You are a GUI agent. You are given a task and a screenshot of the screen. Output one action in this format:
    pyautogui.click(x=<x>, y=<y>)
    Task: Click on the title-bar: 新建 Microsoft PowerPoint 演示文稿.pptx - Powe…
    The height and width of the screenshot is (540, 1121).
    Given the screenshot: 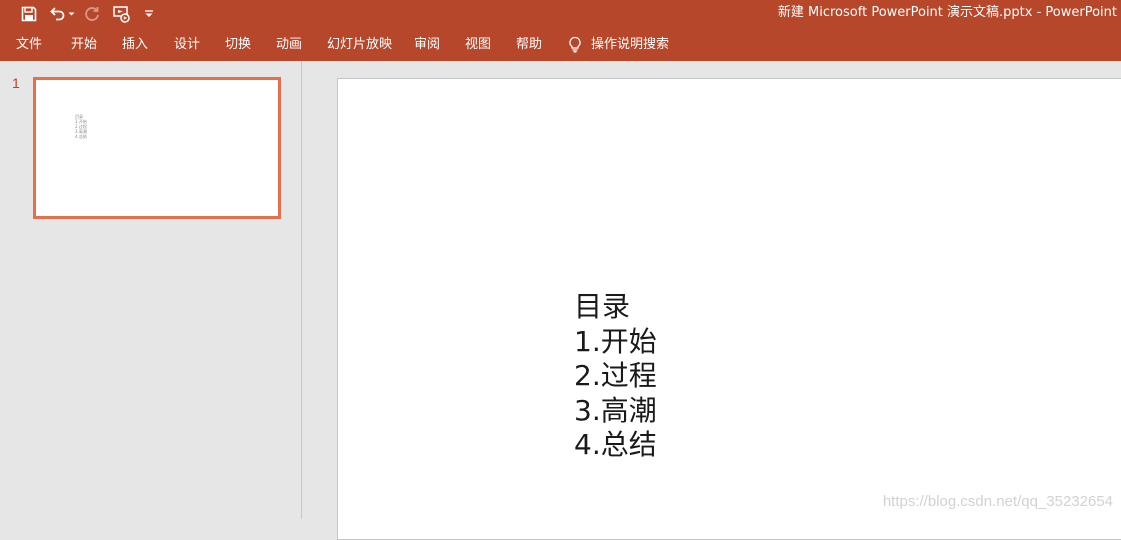 What is the action you would take?
    pyautogui.click(x=560, y=14)
    